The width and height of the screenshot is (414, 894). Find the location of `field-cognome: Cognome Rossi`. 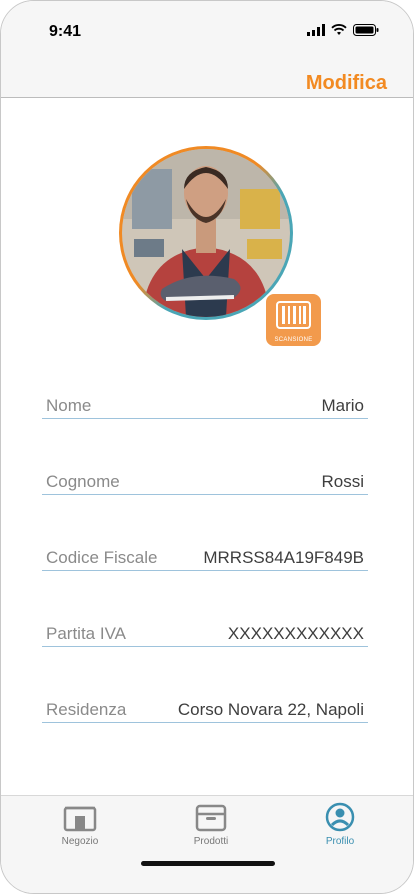

field-cognome: Cognome Rossi is located at coordinates (205, 479).